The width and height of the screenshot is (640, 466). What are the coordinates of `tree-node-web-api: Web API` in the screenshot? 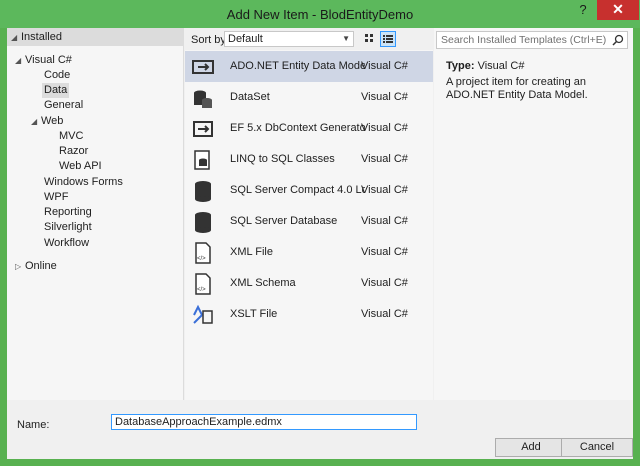 It's located at (80, 166).